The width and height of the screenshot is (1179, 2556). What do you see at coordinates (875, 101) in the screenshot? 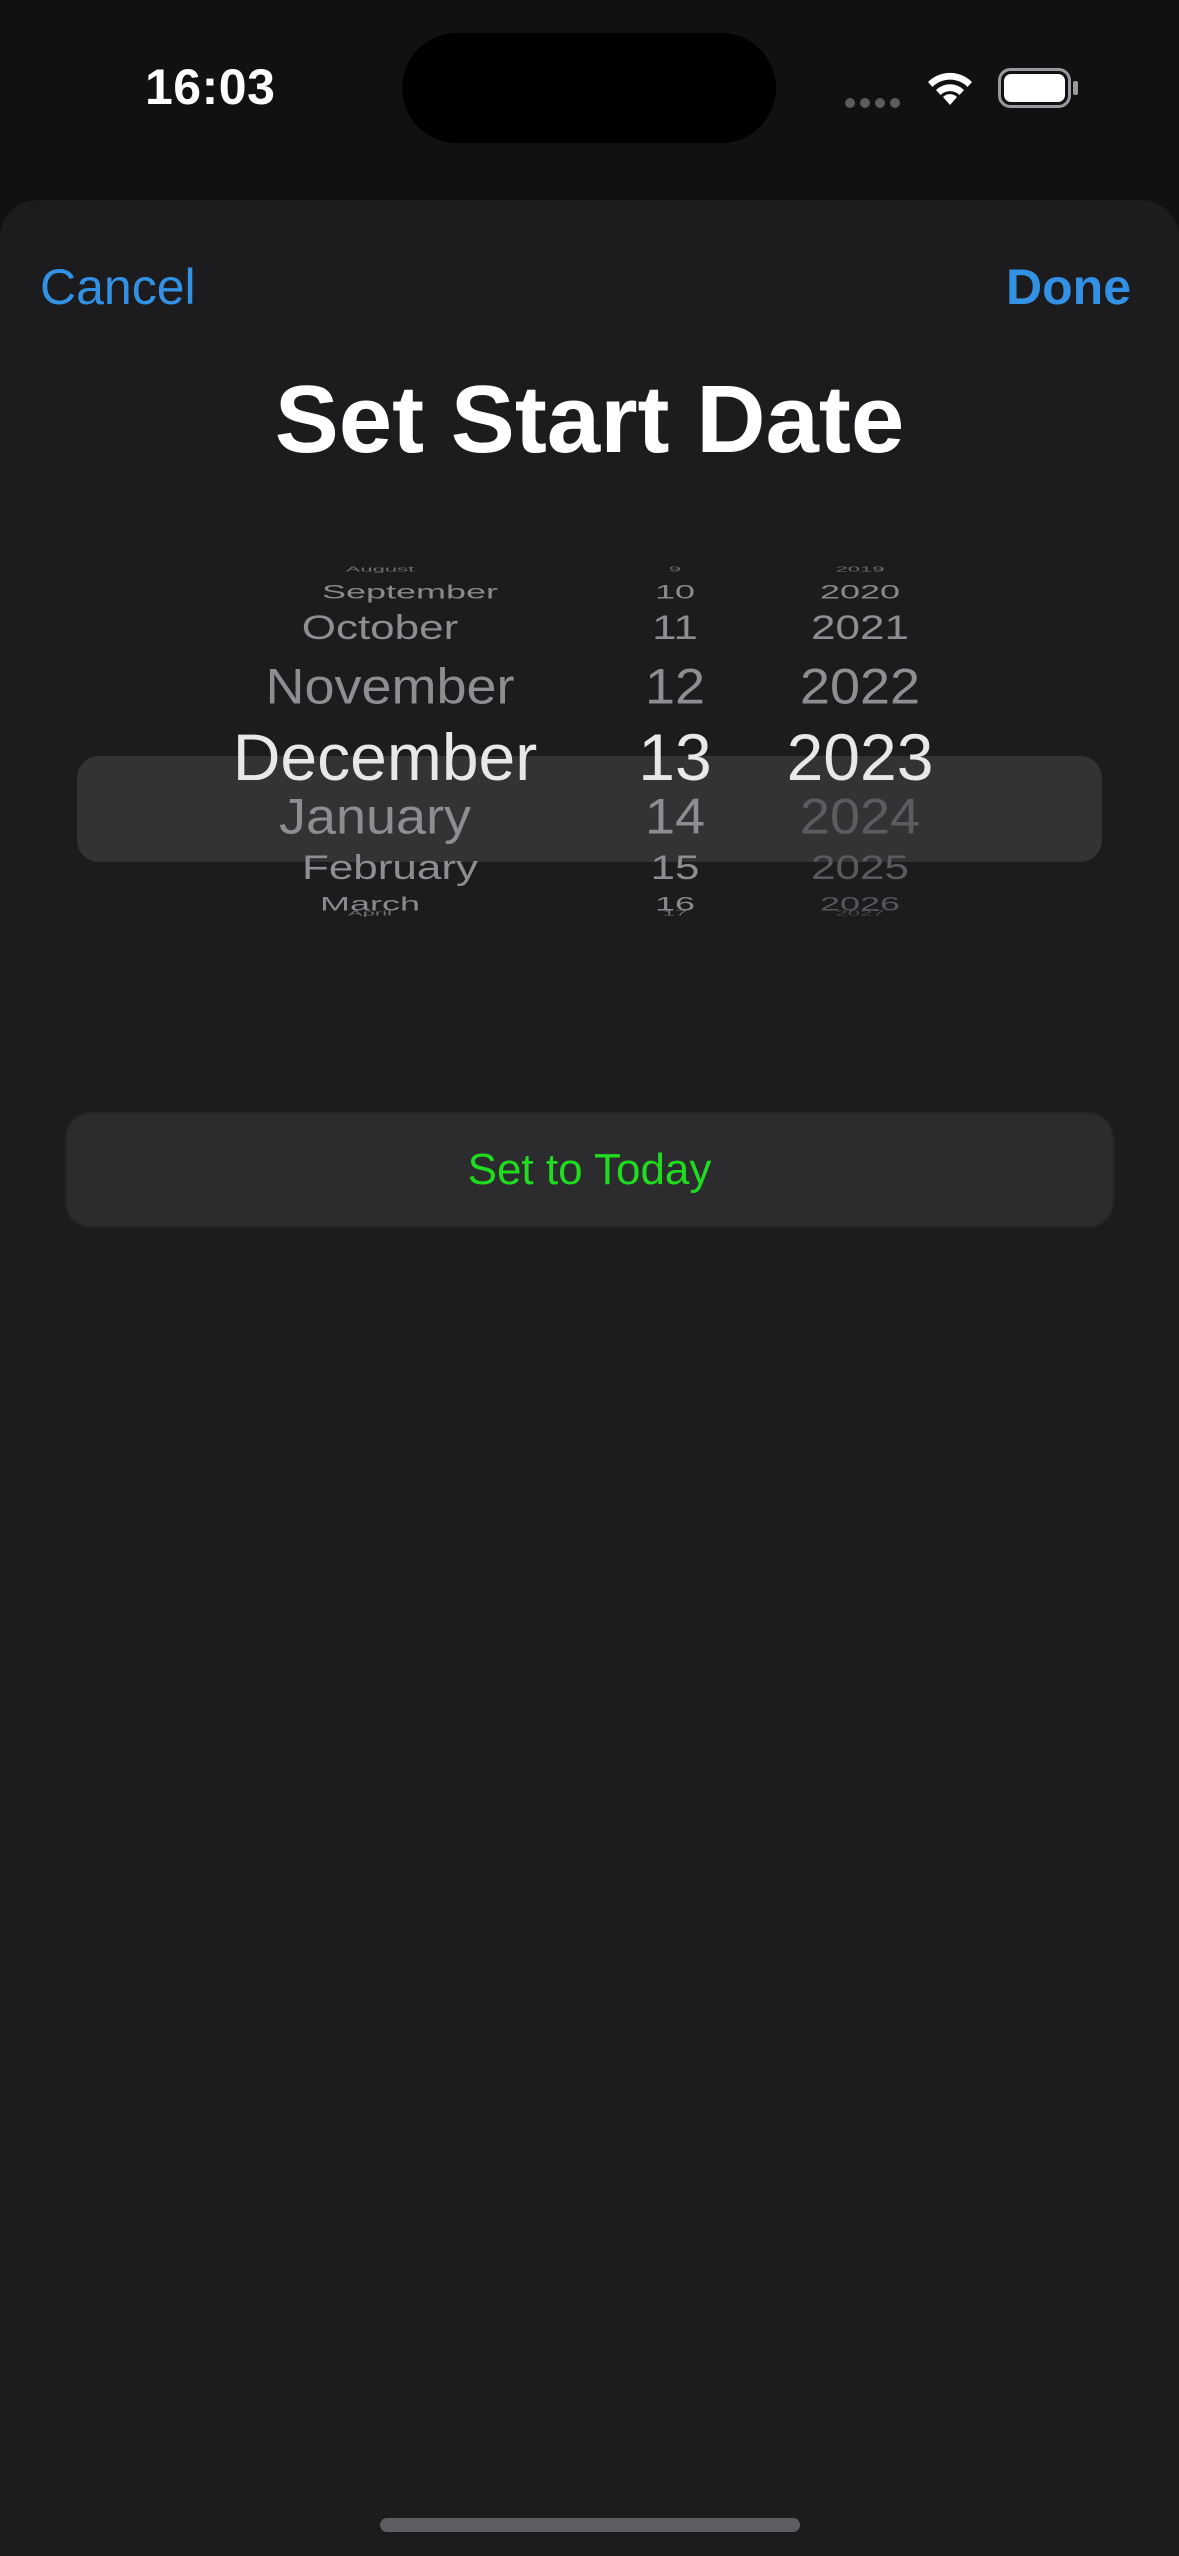
I see `cellular-dots-icon` at bounding box center [875, 101].